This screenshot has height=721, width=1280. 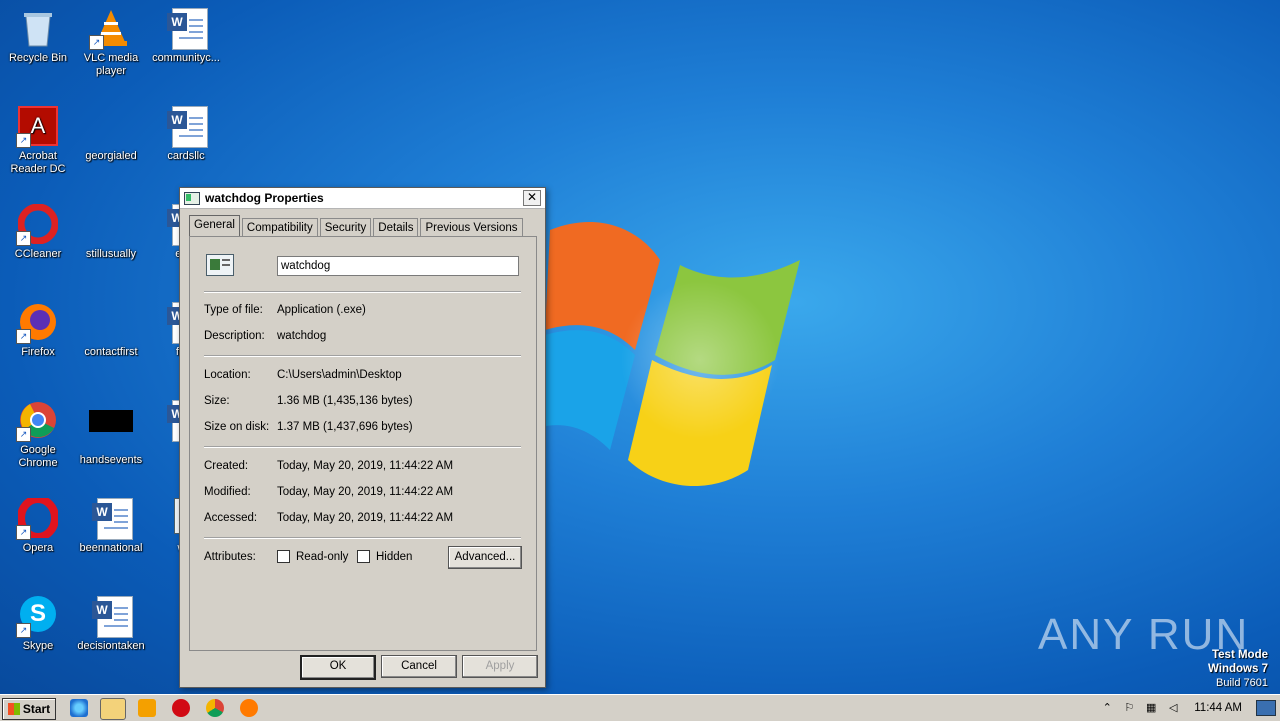 What do you see at coordinates (1107, 708) in the screenshot?
I see `chevron-up-icon: ⌃` at bounding box center [1107, 708].